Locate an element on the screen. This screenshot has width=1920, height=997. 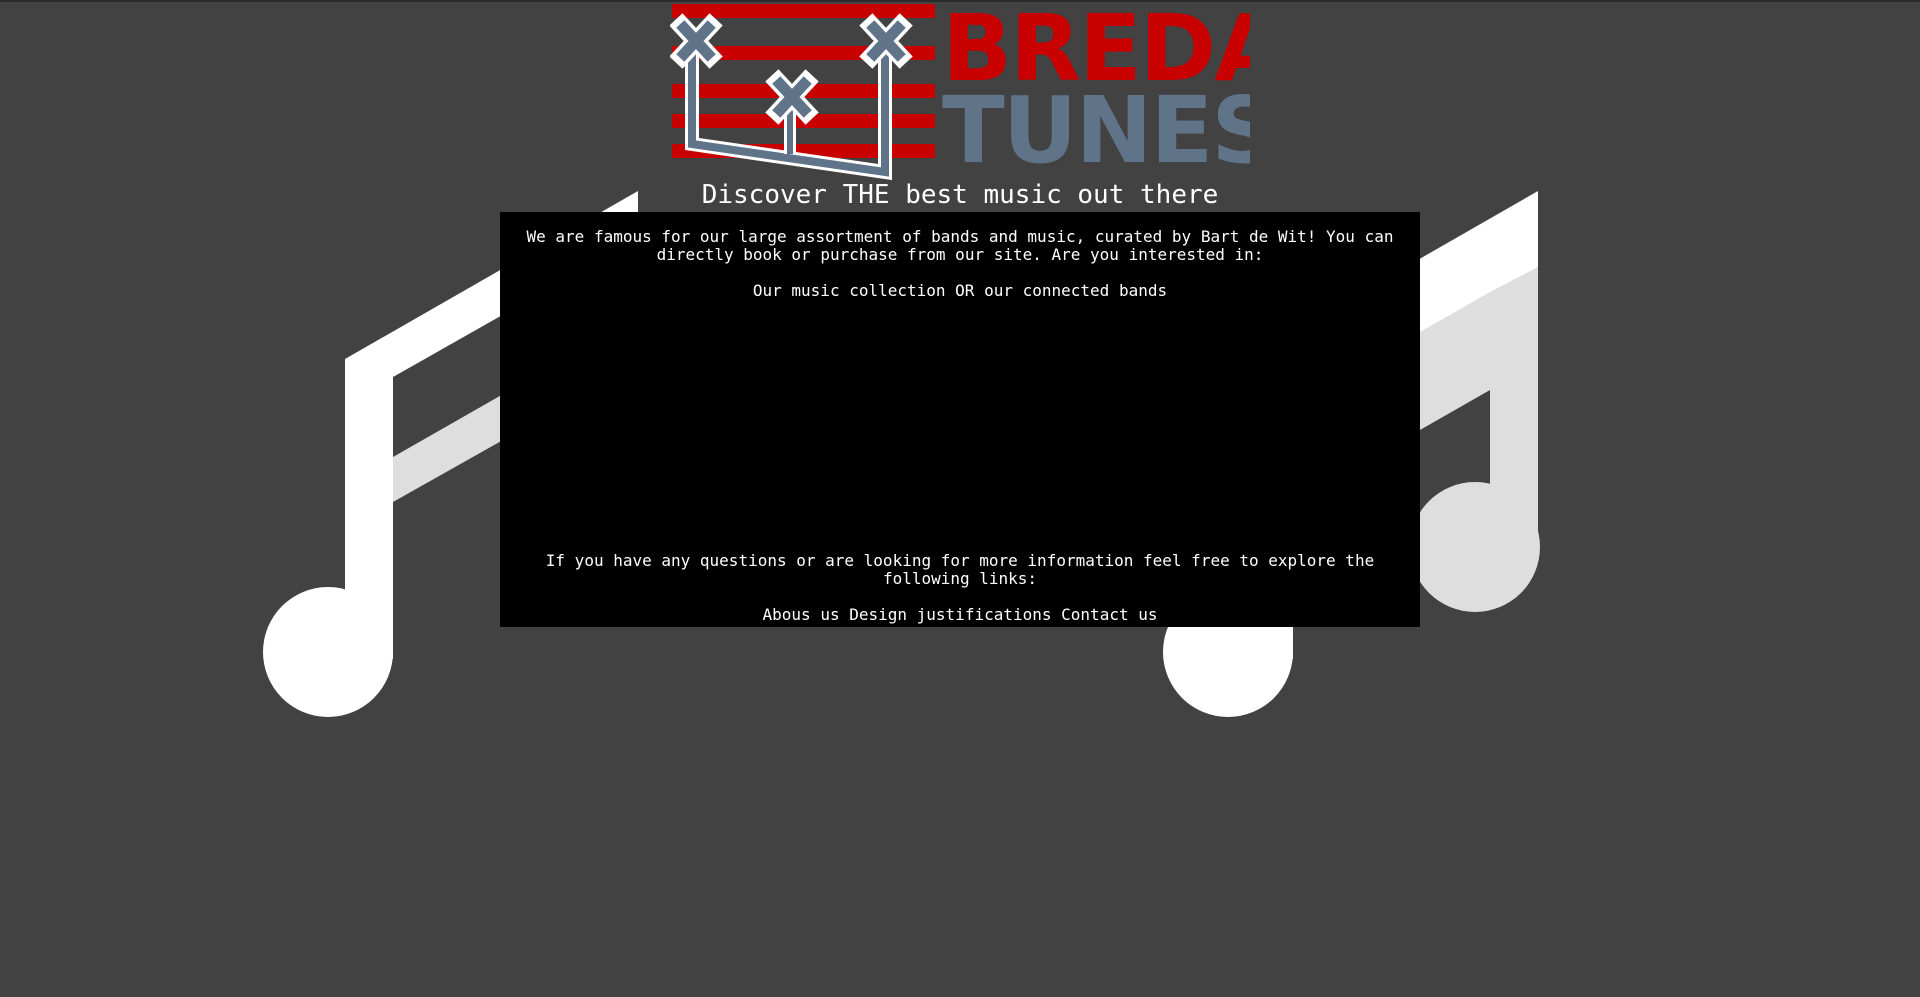
choices-separator: OR is located at coordinates (965, 290).